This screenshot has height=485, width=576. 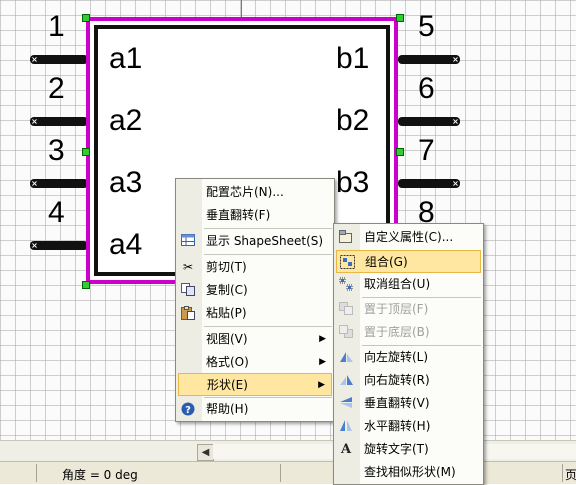 I want to click on menu-item-label: 组合(G), so click(x=386, y=262).